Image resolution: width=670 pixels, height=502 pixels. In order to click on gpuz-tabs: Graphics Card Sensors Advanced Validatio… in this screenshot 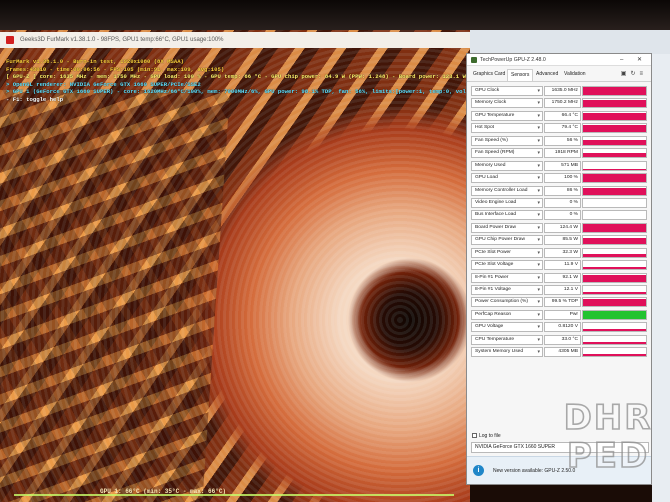, I will do `click(559, 74)`.